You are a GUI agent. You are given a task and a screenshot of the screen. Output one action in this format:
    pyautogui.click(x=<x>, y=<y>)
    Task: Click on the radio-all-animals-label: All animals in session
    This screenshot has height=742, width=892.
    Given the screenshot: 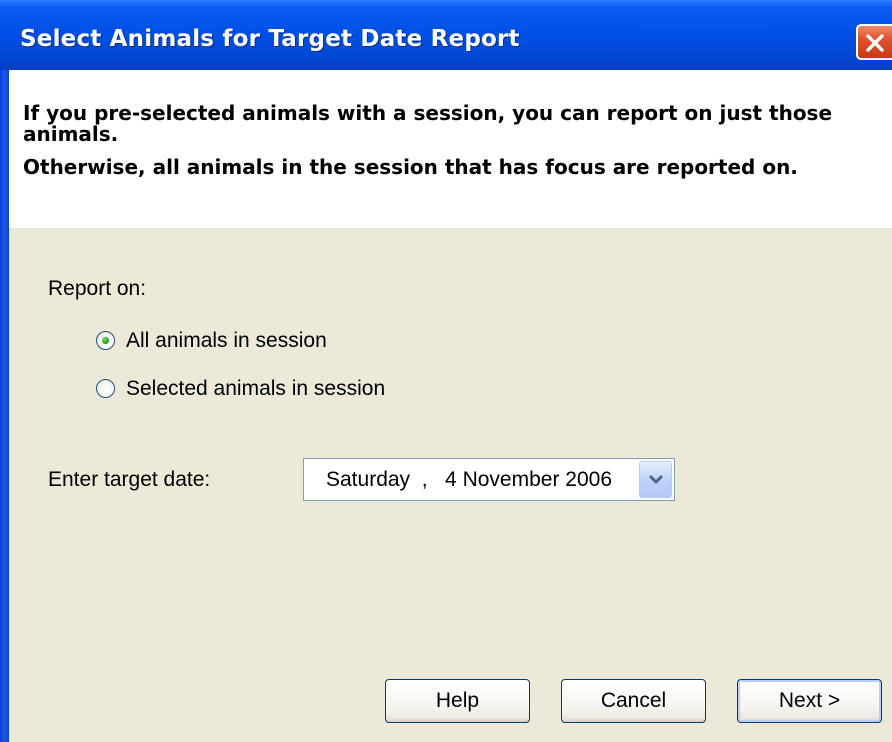 What is the action you would take?
    pyautogui.click(x=226, y=341)
    